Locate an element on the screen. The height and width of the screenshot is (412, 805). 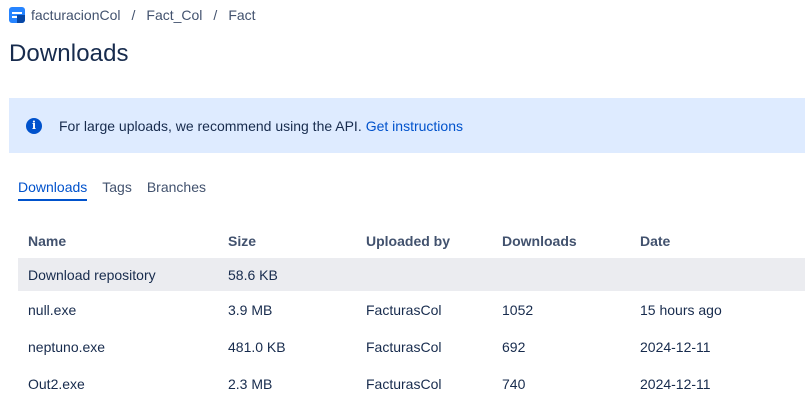
table-header-row: Name Size Uploaded by Downloads Date is located at coordinates (411, 241).